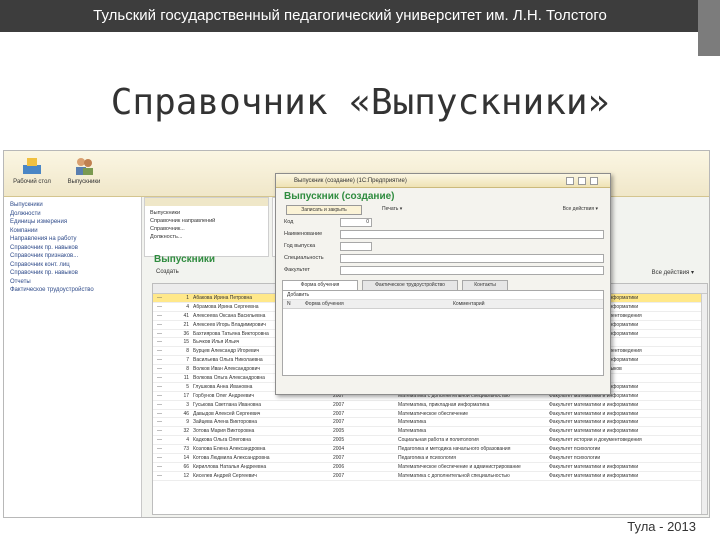 This screenshot has width=720, height=540. What do you see at coordinates (324, 210) in the screenshot?
I see `save-close-button: Записать и закрыть` at bounding box center [324, 210].